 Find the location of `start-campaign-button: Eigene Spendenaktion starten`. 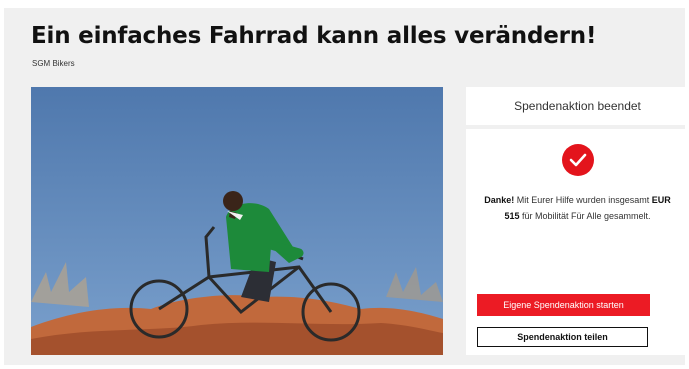

start-campaign-button: Eigene Spendenaktion starten is located at coordinates (563, 305).